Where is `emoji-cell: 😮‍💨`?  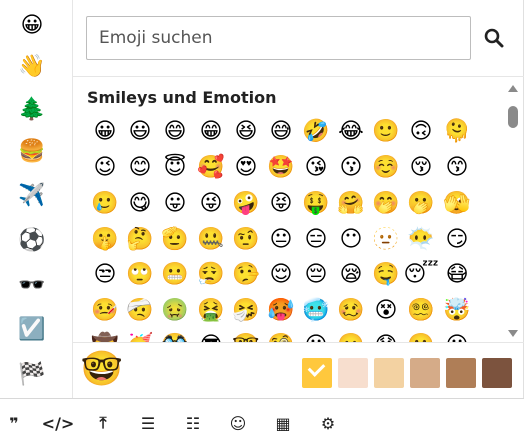
emoji-cell: 😮‍💨 is located at coordinates (211, 275).